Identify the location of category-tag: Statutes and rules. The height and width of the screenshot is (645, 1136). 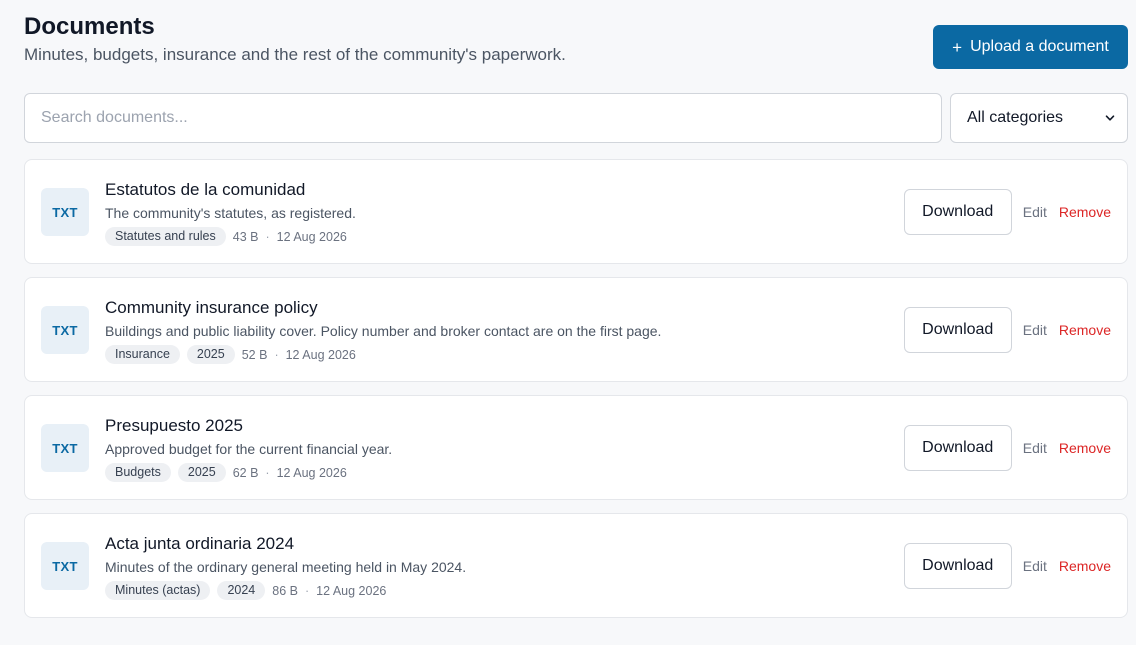
(165, 236).